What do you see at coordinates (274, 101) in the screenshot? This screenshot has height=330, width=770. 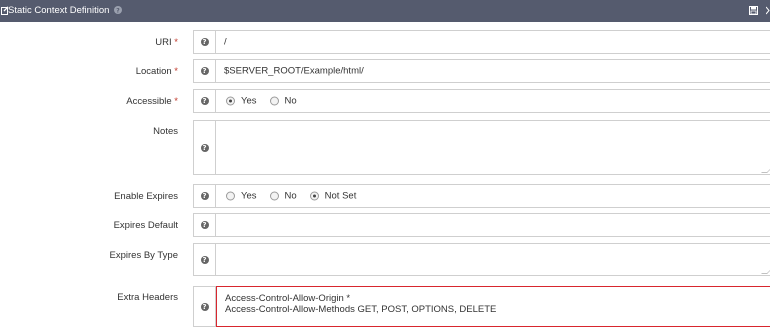 I see `accessible-no-radio` at bounding box center [274, 101].